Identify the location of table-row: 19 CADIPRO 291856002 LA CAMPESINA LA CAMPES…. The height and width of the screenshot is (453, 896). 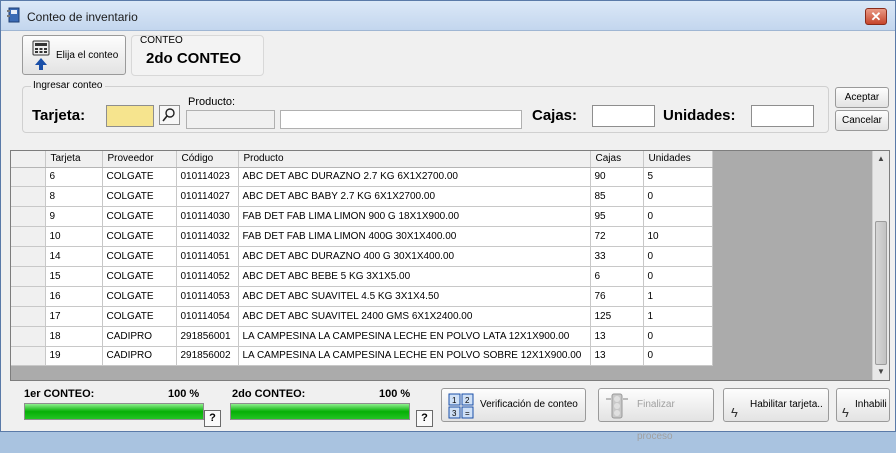
(362, 356).